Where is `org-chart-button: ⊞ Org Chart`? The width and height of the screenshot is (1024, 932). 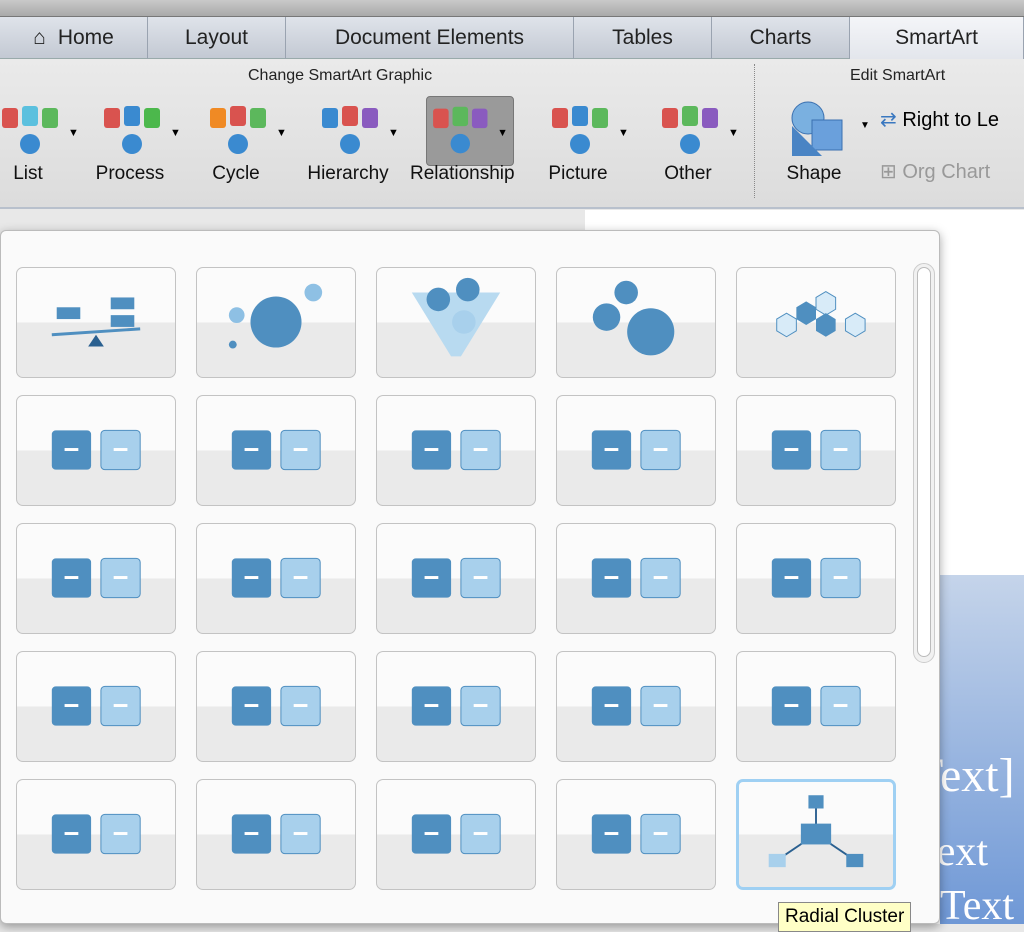 org-chart-button: ⊞ Org Chart is located at coordinates (935, 171).